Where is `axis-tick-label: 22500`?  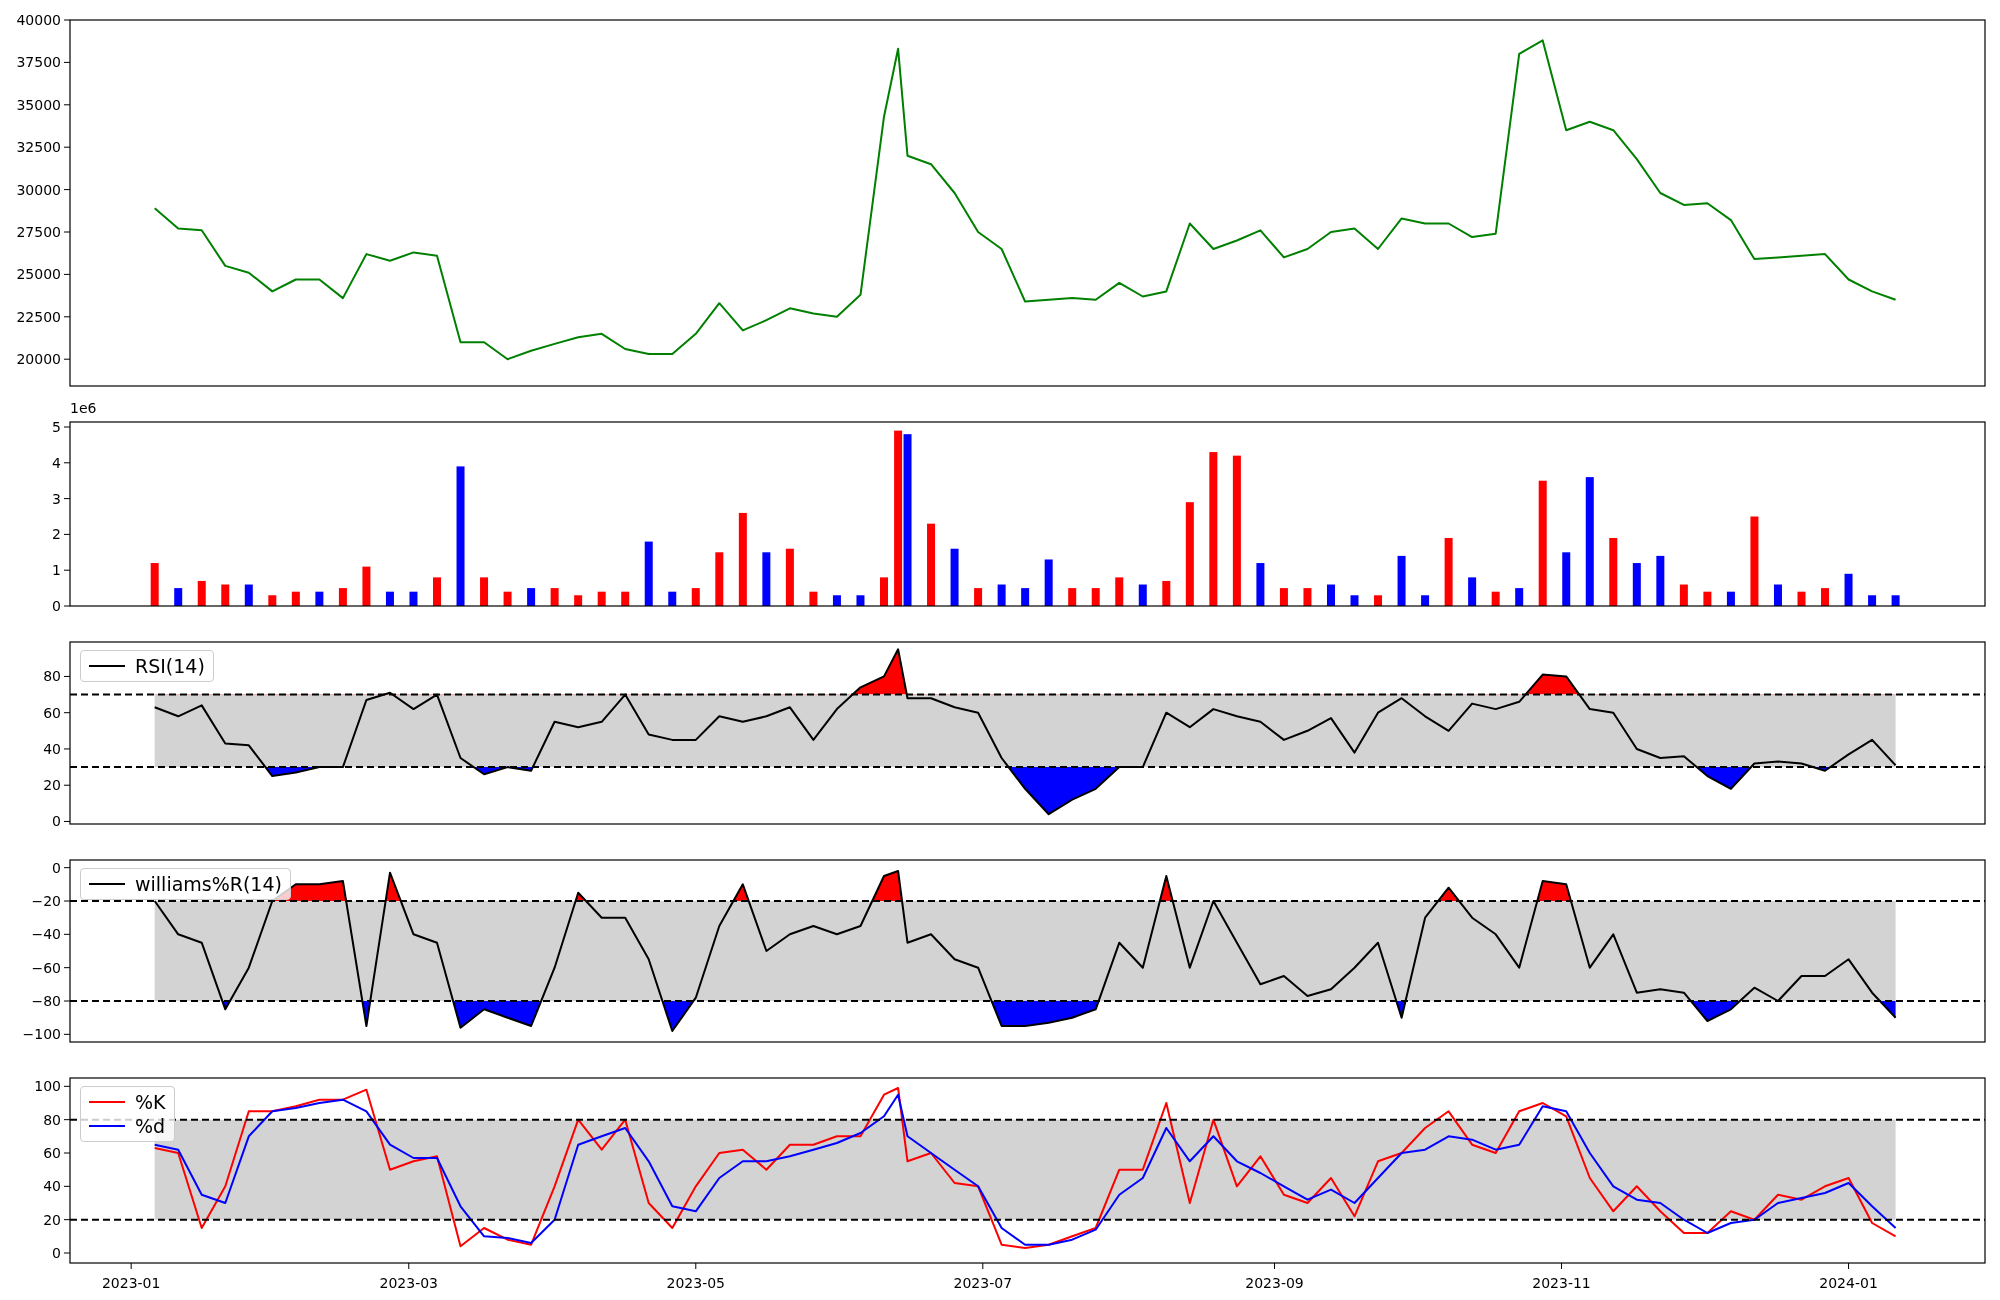
axis-tick-label: 22500 is located at coordinates (38, 316).